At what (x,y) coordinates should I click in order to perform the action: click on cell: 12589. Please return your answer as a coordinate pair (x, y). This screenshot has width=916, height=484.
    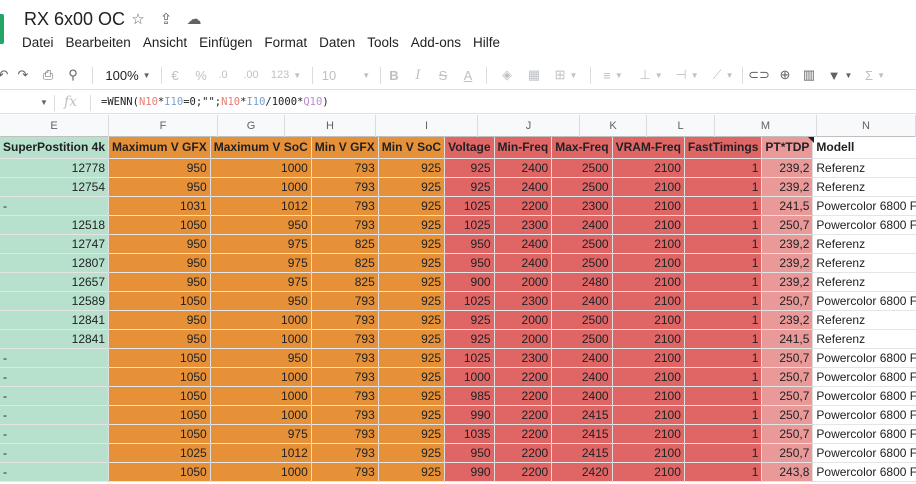
    Looking at the image, I should click on (55, 301).